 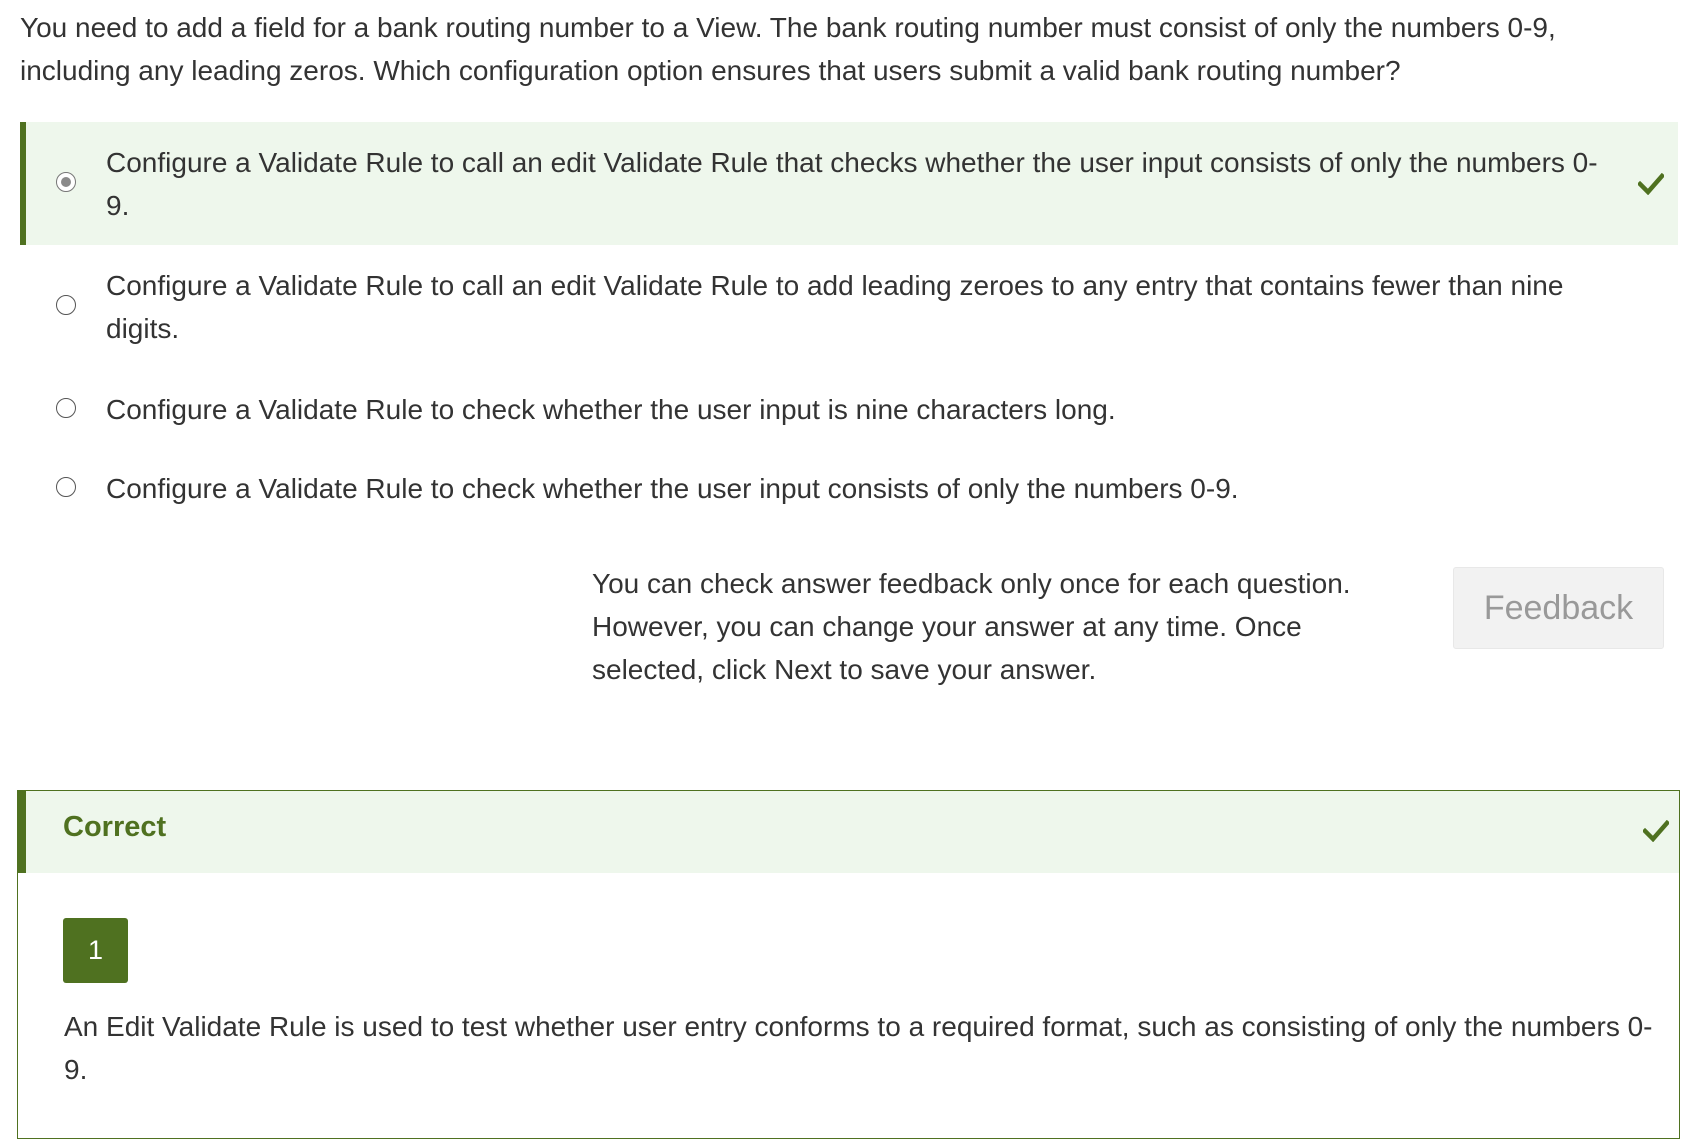 I want to click on result-number-badge: 1, so click(x=95, y=950).